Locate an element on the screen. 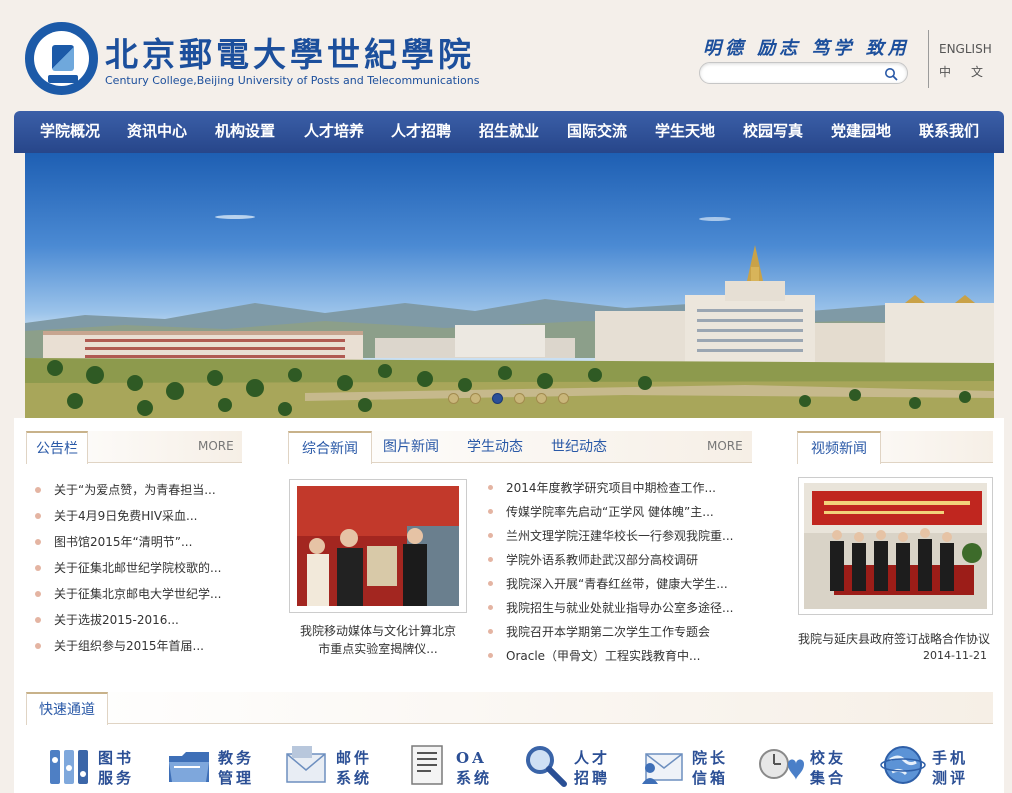 The height and width of the screenshot is (793, 1012). notice-tab: 公告栏 is located at coordinates (57, 447).